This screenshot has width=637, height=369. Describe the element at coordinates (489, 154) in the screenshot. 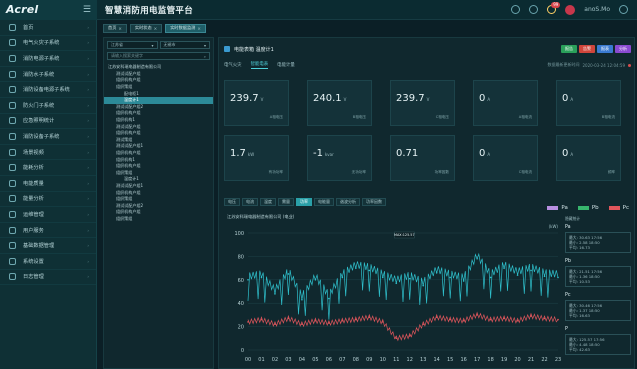

I see `metric-unit: A` at that location.